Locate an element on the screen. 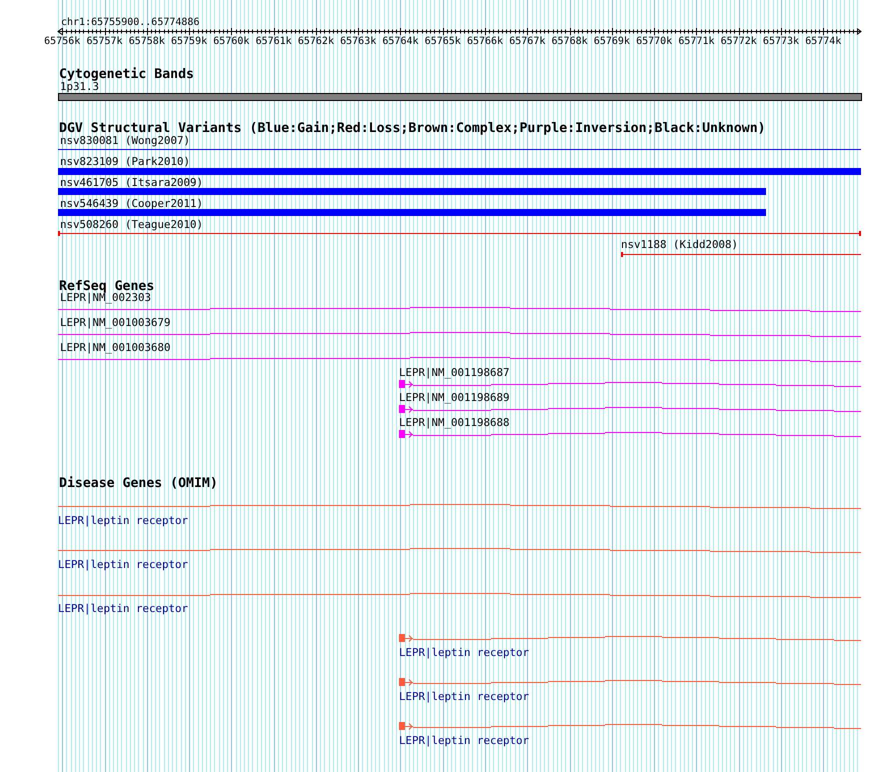 This screenshot has width=890, height=772. location-label: chr1:65755900..65774886 is located at coordinates (130, 22).